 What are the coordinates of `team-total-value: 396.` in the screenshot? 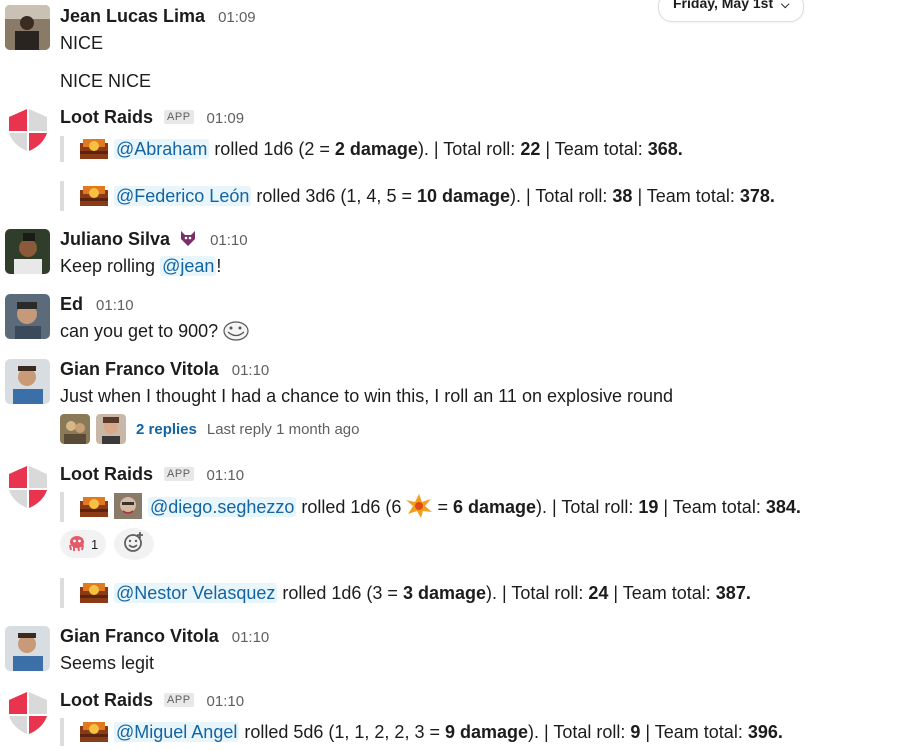 It's located at (765, 732).